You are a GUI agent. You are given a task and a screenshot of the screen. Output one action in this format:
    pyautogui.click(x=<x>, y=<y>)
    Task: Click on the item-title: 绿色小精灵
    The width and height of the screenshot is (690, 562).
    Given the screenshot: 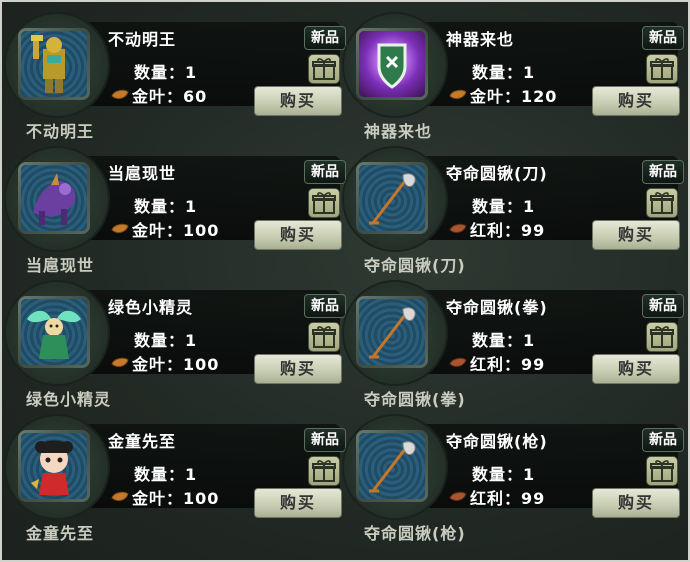 What is the action you would take?
    pyautogui.click(x=151, y=307)
    